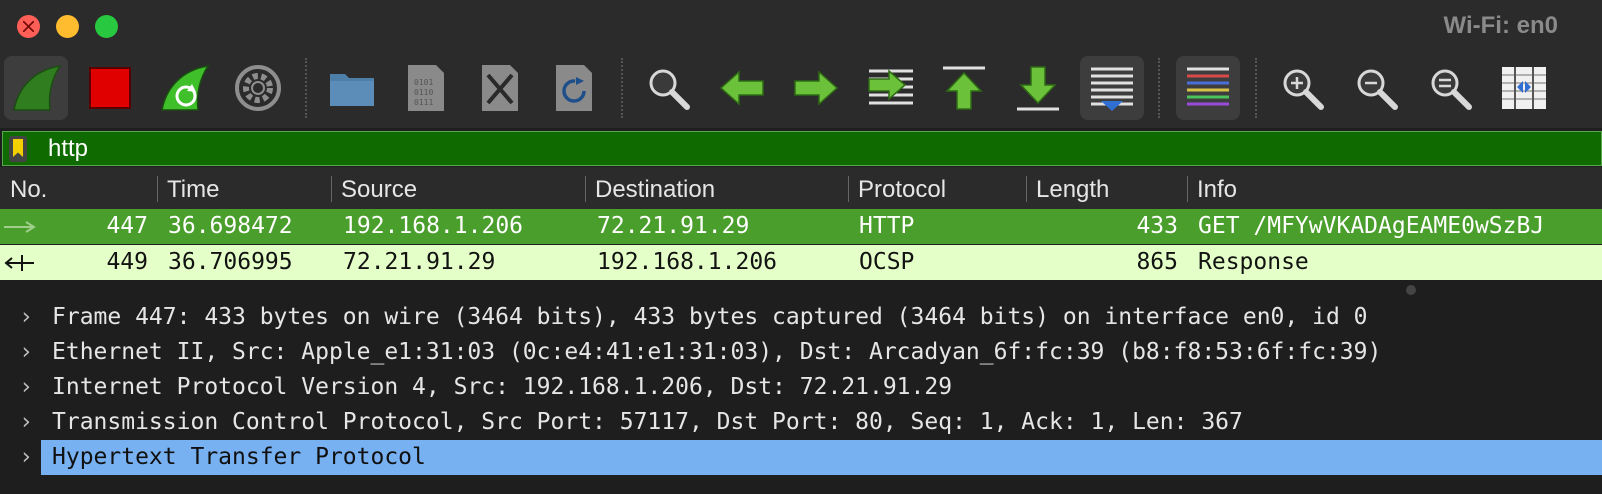  Describe the element at coordinates (1157, 226) in the screenshot. I see `packet-length: 433` at that location.